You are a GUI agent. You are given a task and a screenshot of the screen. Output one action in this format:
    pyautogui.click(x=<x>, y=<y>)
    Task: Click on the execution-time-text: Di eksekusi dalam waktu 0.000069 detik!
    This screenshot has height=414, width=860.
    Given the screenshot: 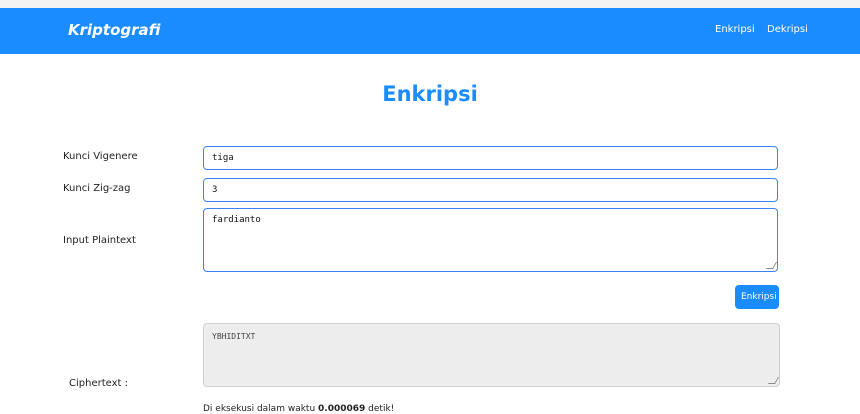 What is the action you would take?
    pyautogui.click(x=298, y=409)
    